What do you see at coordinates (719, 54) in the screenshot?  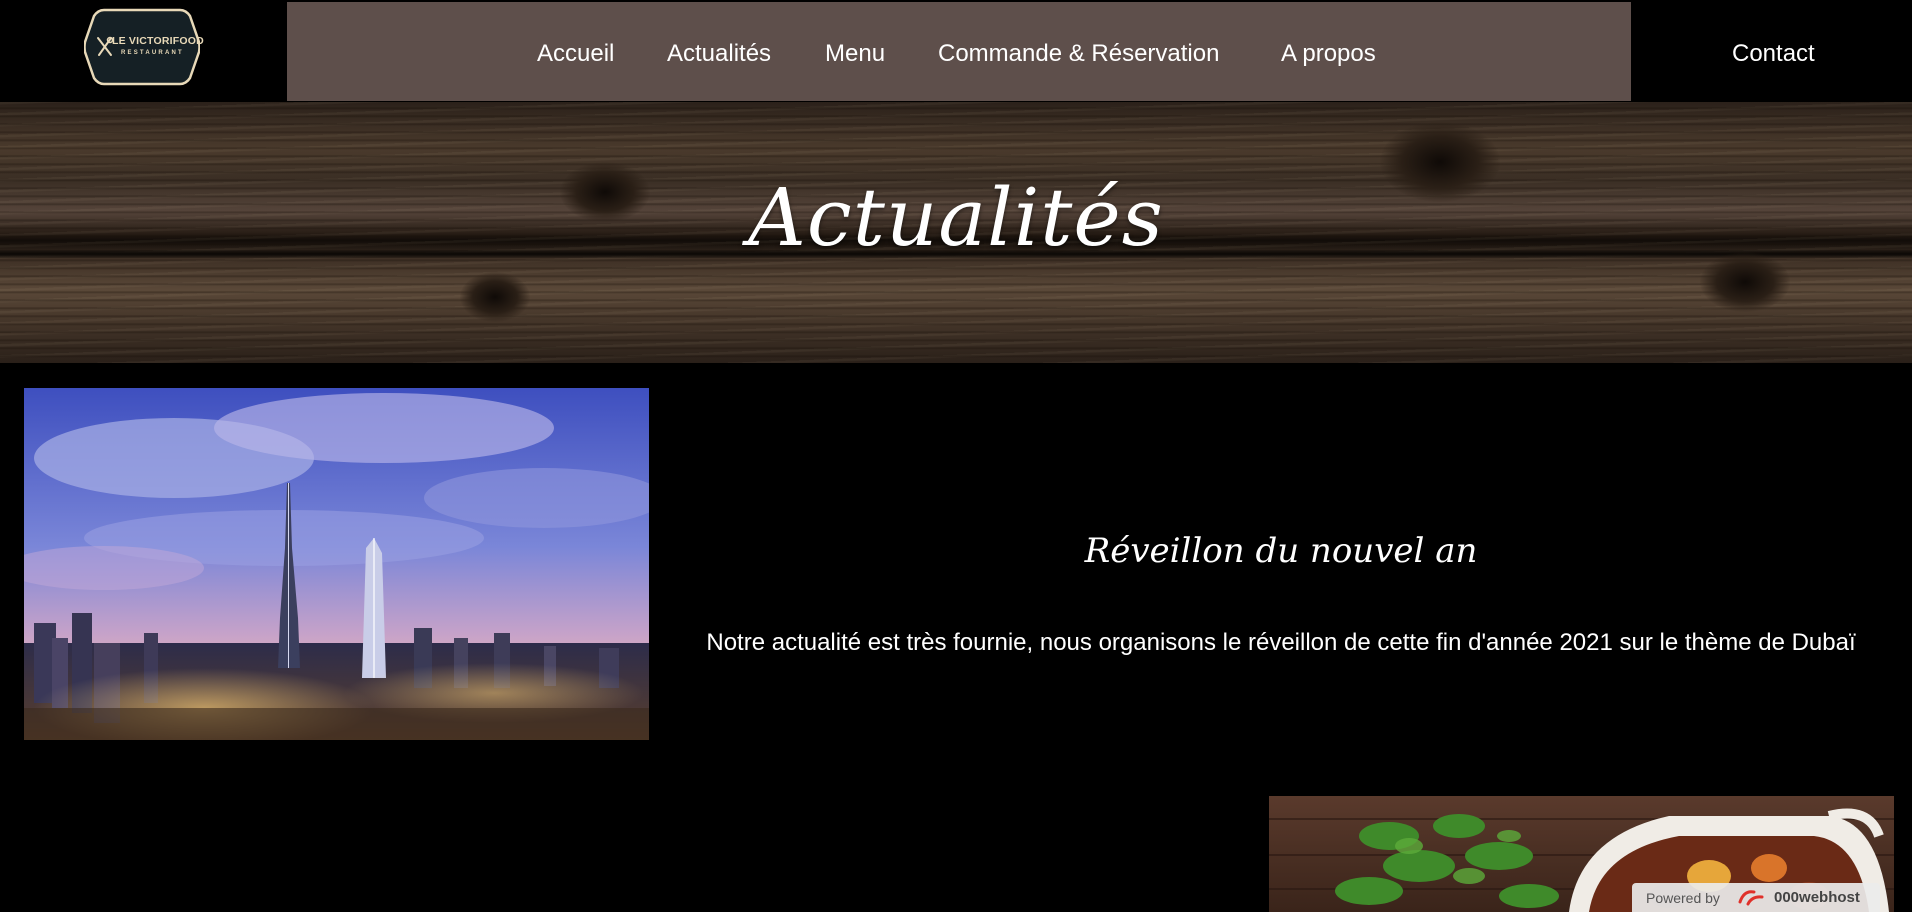 I see `nav-item-actualites: Actualités` at bounding box center [719, 54].